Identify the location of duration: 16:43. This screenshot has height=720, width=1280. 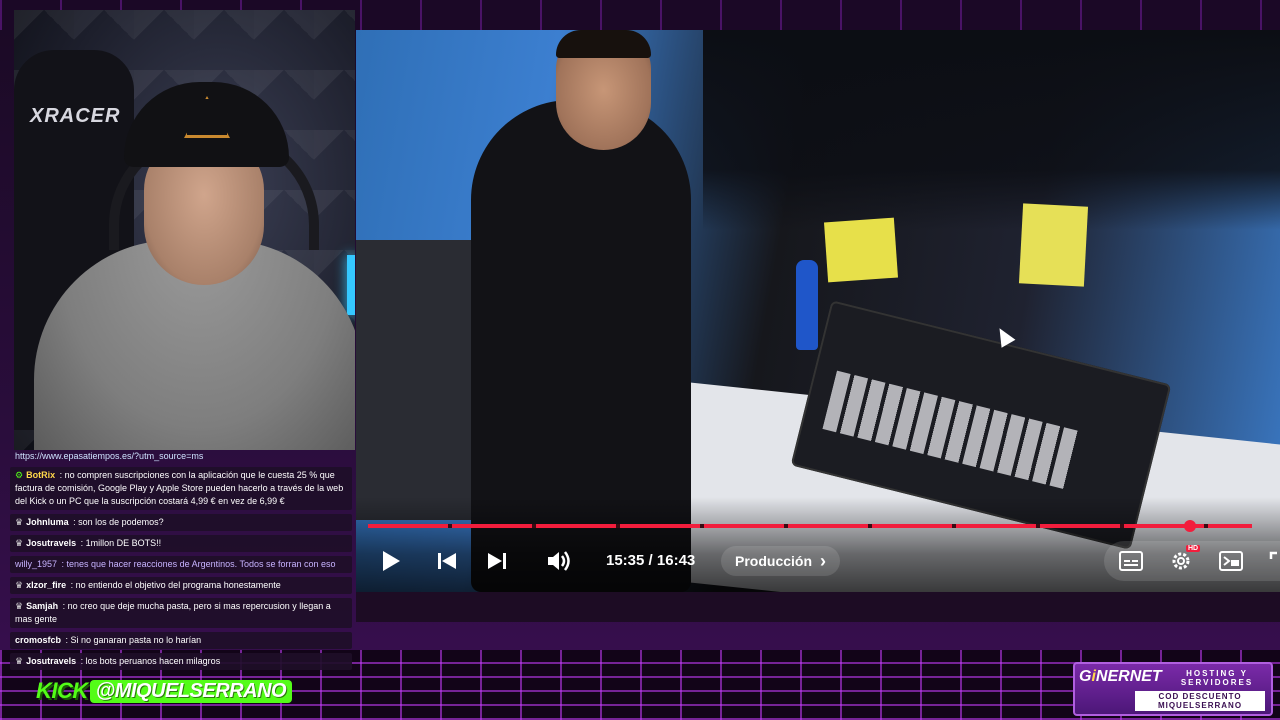
(676, 560).